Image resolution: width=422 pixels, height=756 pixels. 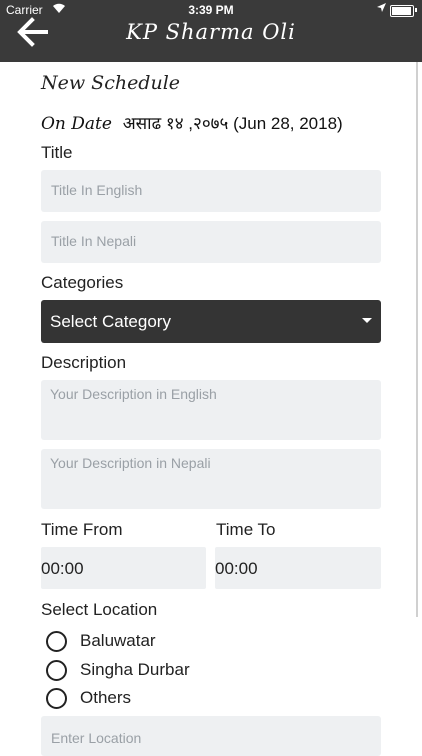 I want to click on category-select-value: Select Category, so click(x=110, y=321).